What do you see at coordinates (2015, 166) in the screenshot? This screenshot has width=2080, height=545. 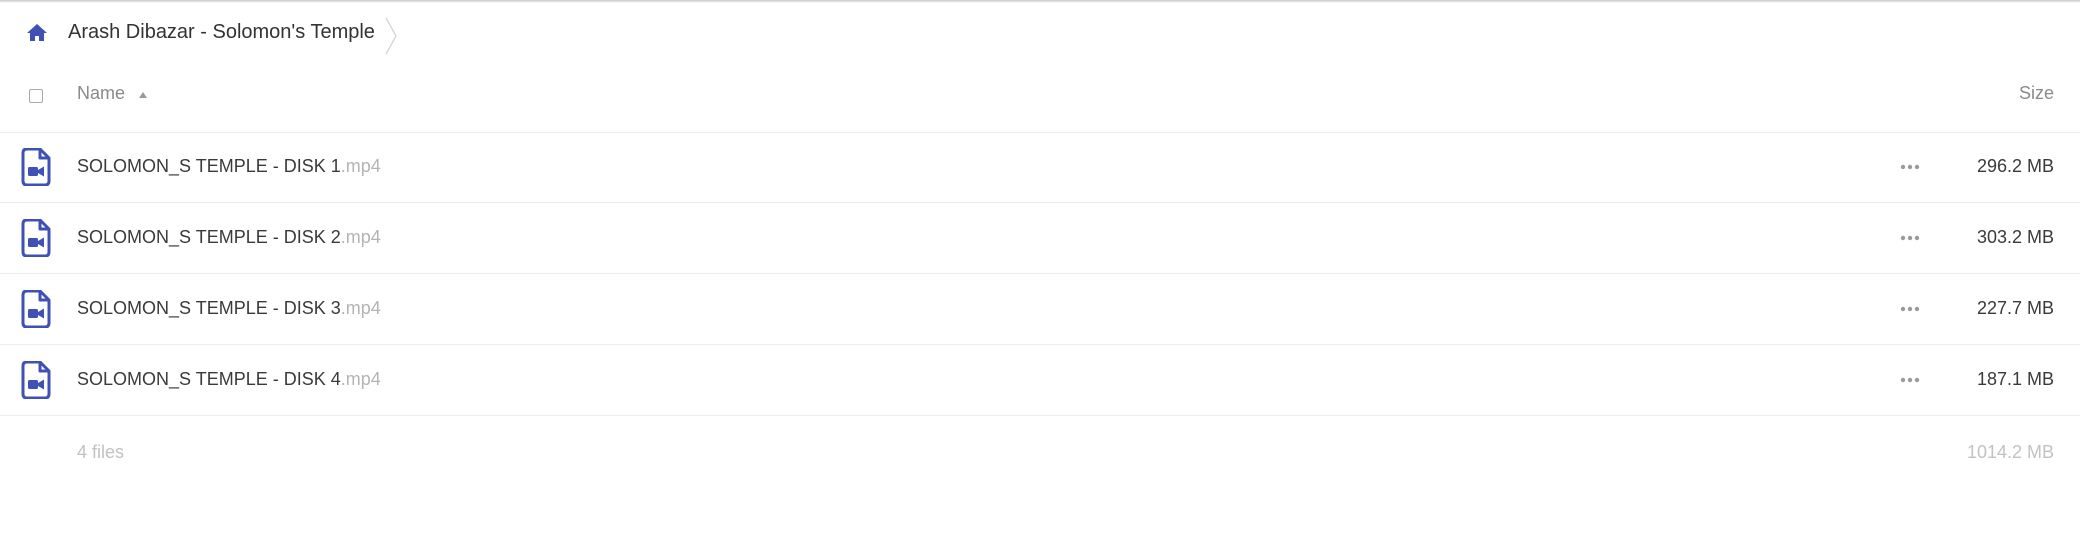 I see `file-size: 296.2 MB` at bounding box center [2015, 166].